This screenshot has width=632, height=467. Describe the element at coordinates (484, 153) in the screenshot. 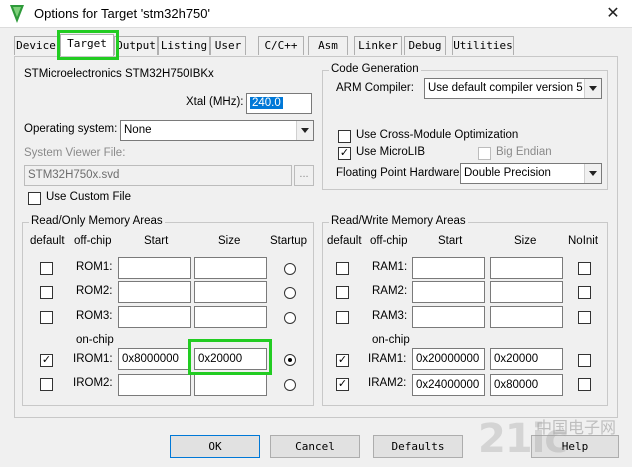

I see `big-endian-checkbox` at that location.